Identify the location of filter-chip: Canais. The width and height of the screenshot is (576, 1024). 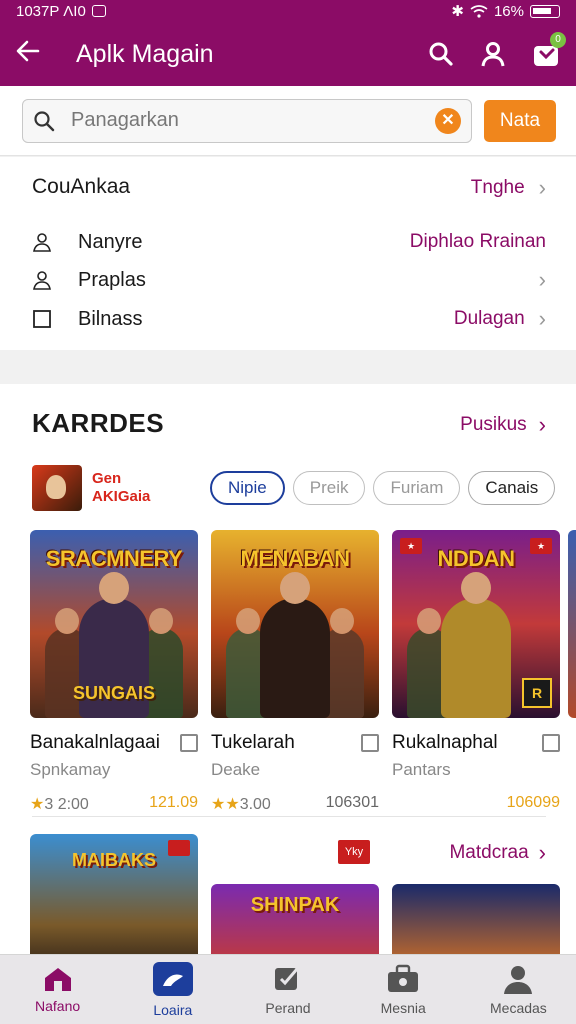
(512, 488).